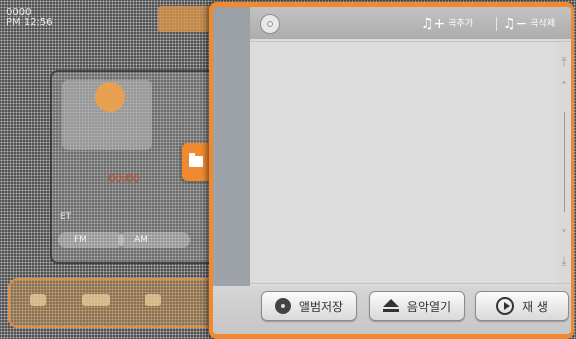 Image resolution: width=576 pixels, height=339 pixels. I want to click on list-top-divider, so click(410, 41).